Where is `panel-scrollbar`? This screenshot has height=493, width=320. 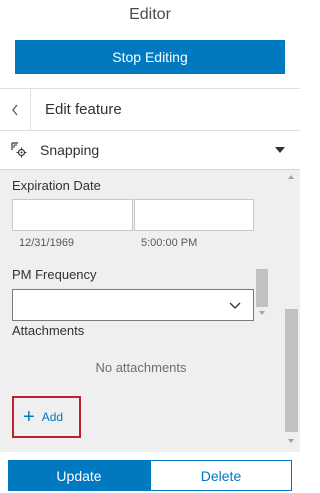 panel-scrollbar is located at coordinates (291, 311).